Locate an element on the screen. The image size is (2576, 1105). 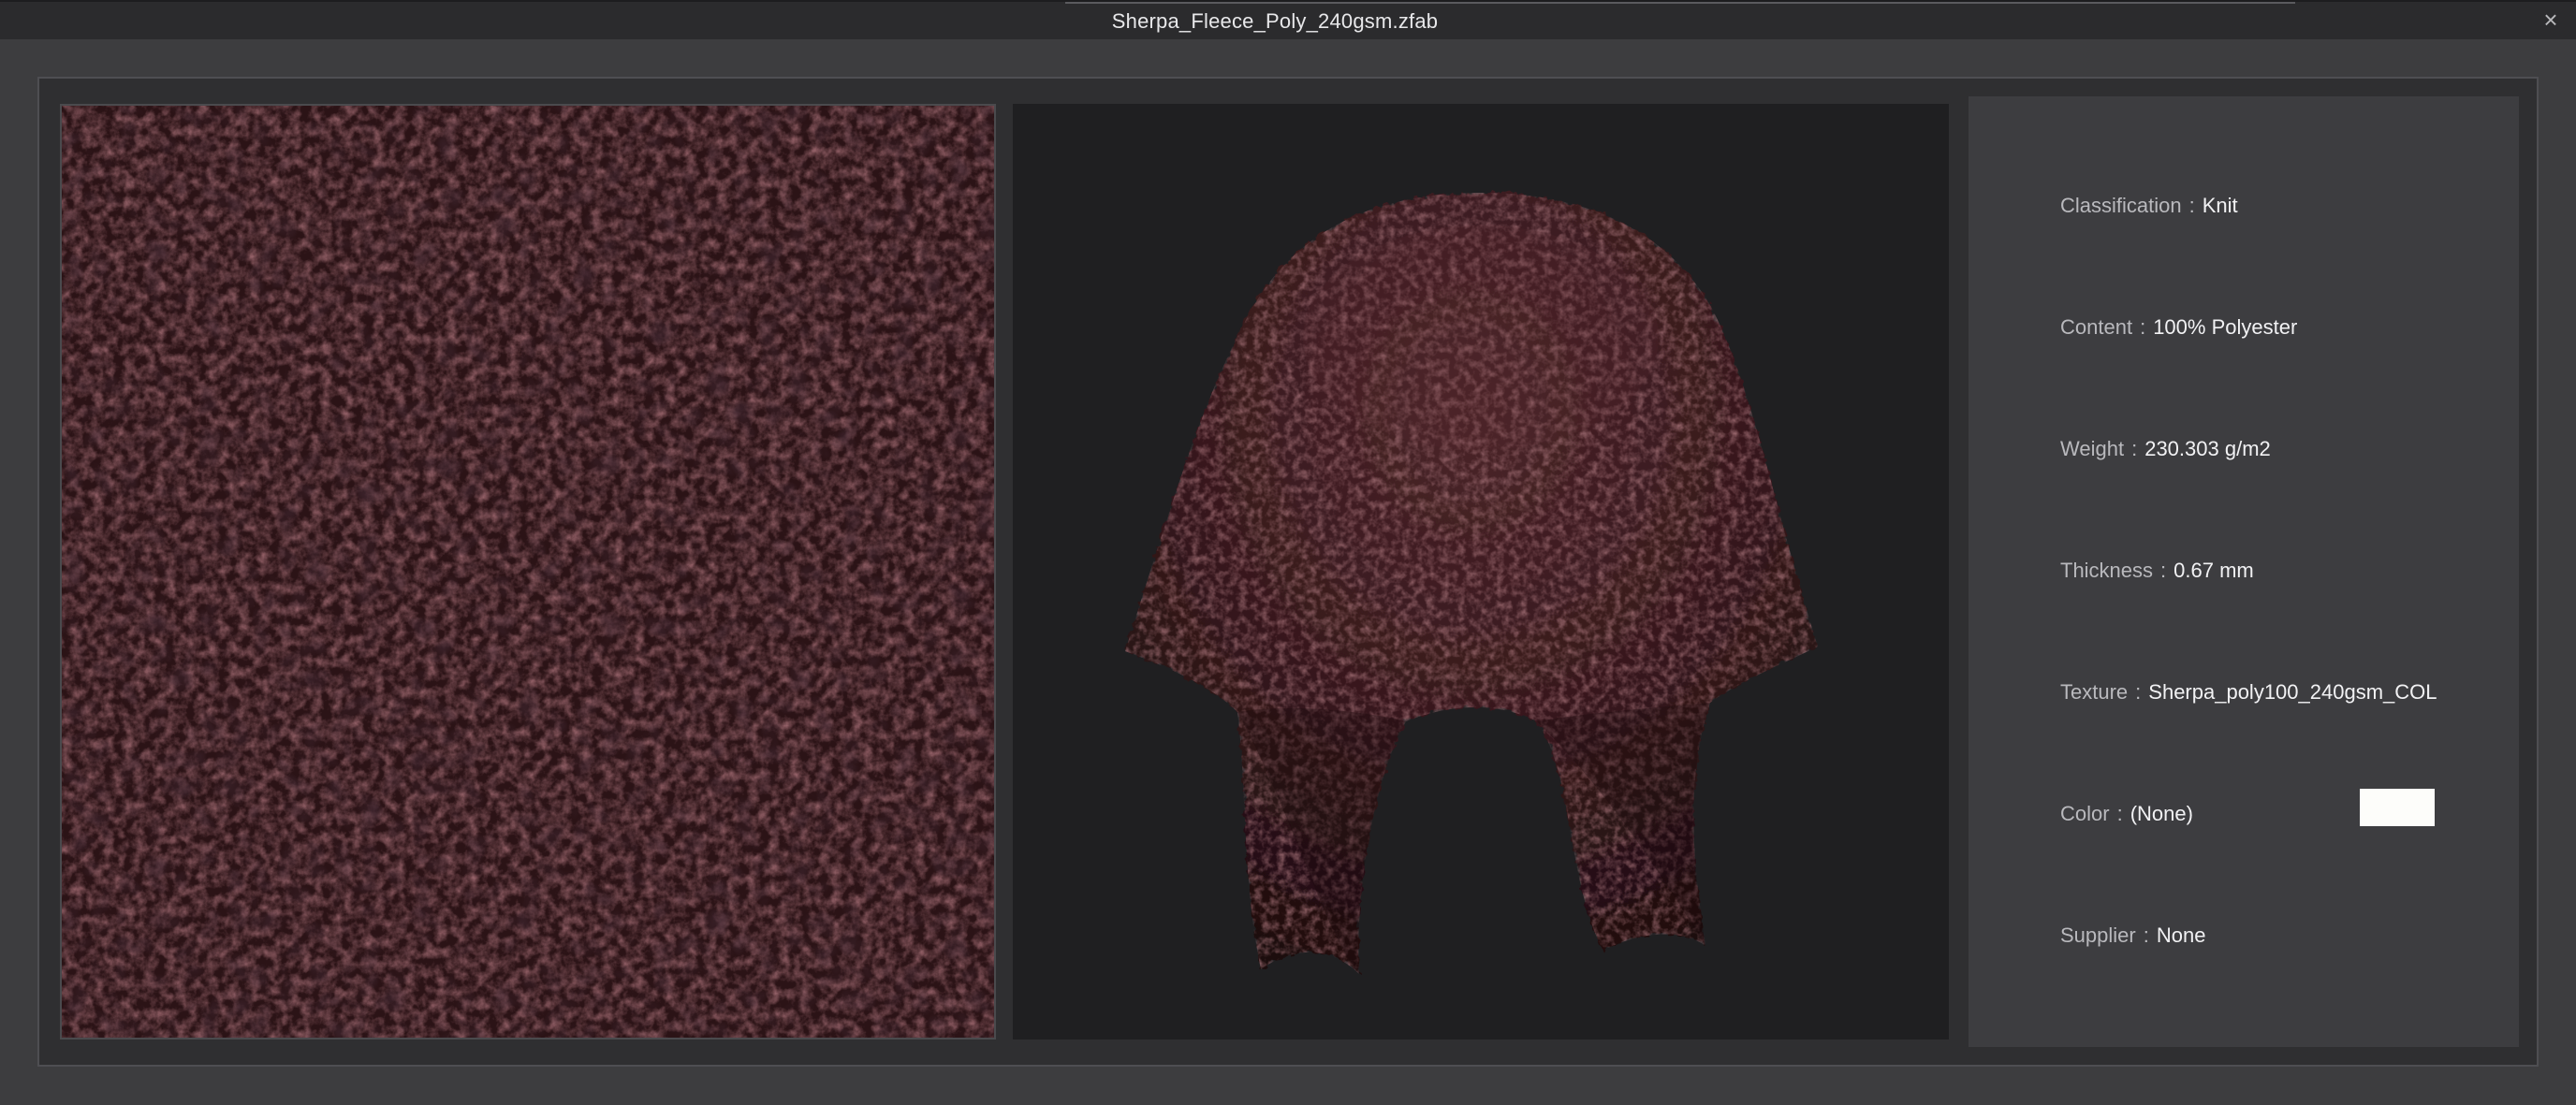
property-value: Sherpa_poly100_240gsm_COL is located at coordinates (2292, 692).